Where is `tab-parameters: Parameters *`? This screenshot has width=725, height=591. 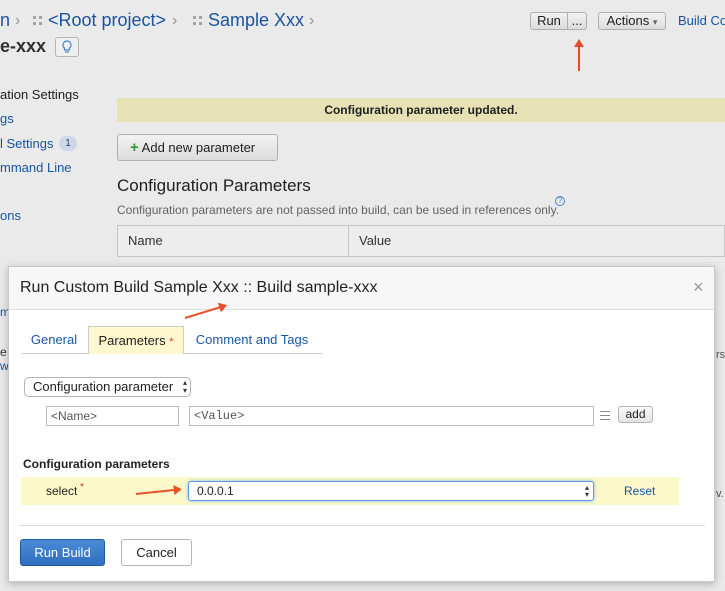 tab-parameters: Parameters * is located at coordinates (136, 340).